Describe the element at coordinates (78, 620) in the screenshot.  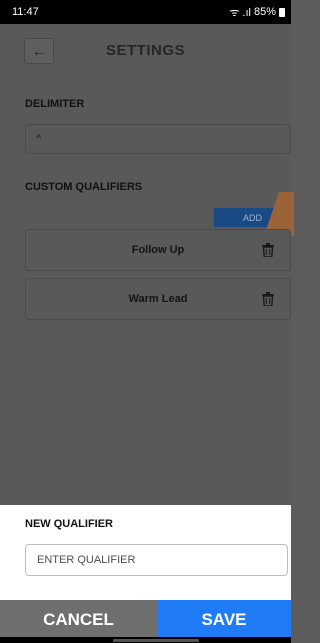
I see `cancel-button: CANCEL` at that location.